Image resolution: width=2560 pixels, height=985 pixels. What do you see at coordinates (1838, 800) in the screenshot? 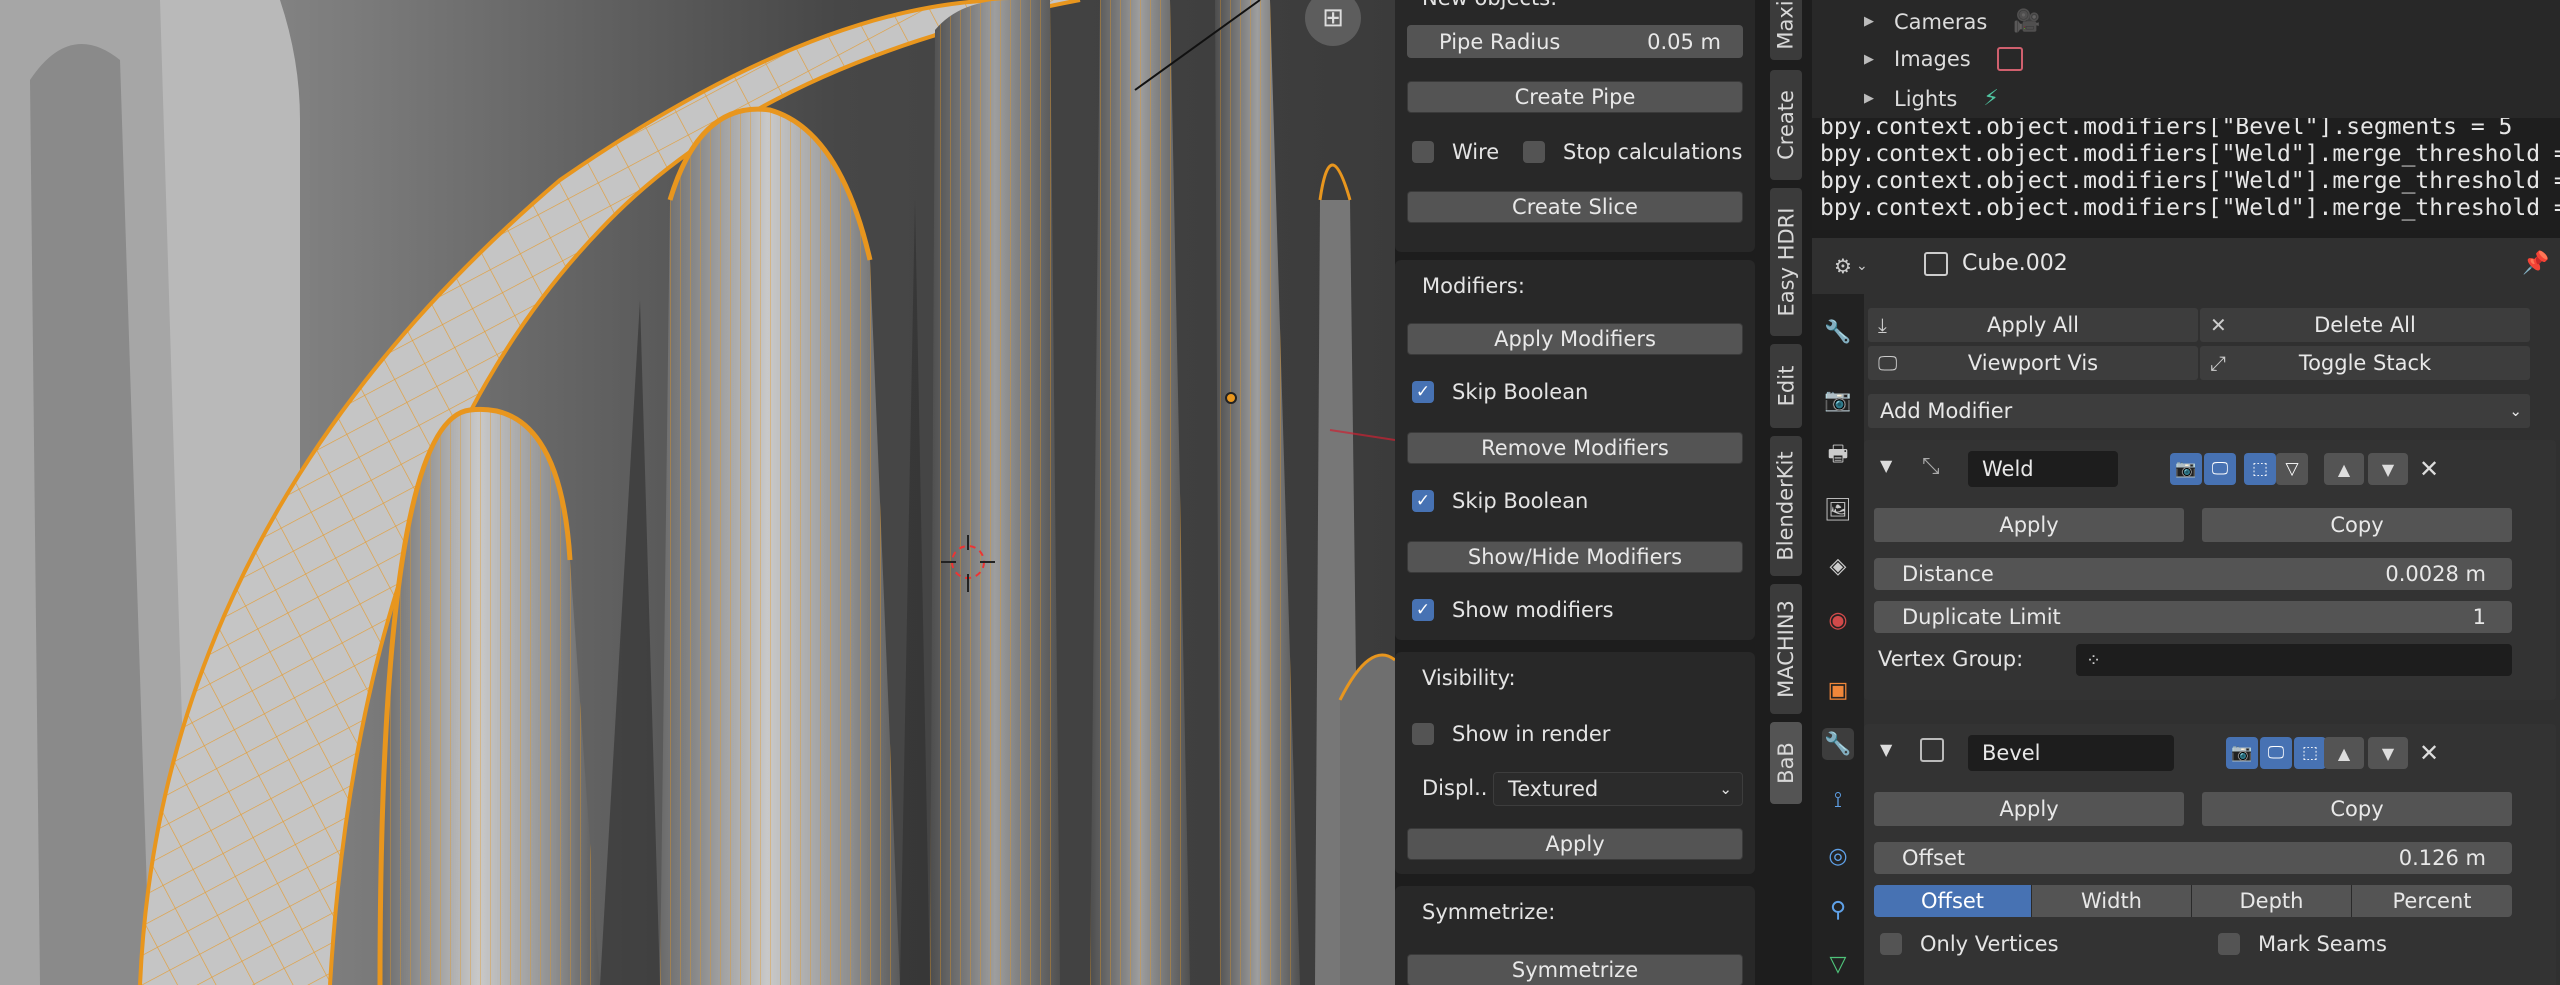
I see `particles-icon: ⟟` at bounding box center [1838, 800].